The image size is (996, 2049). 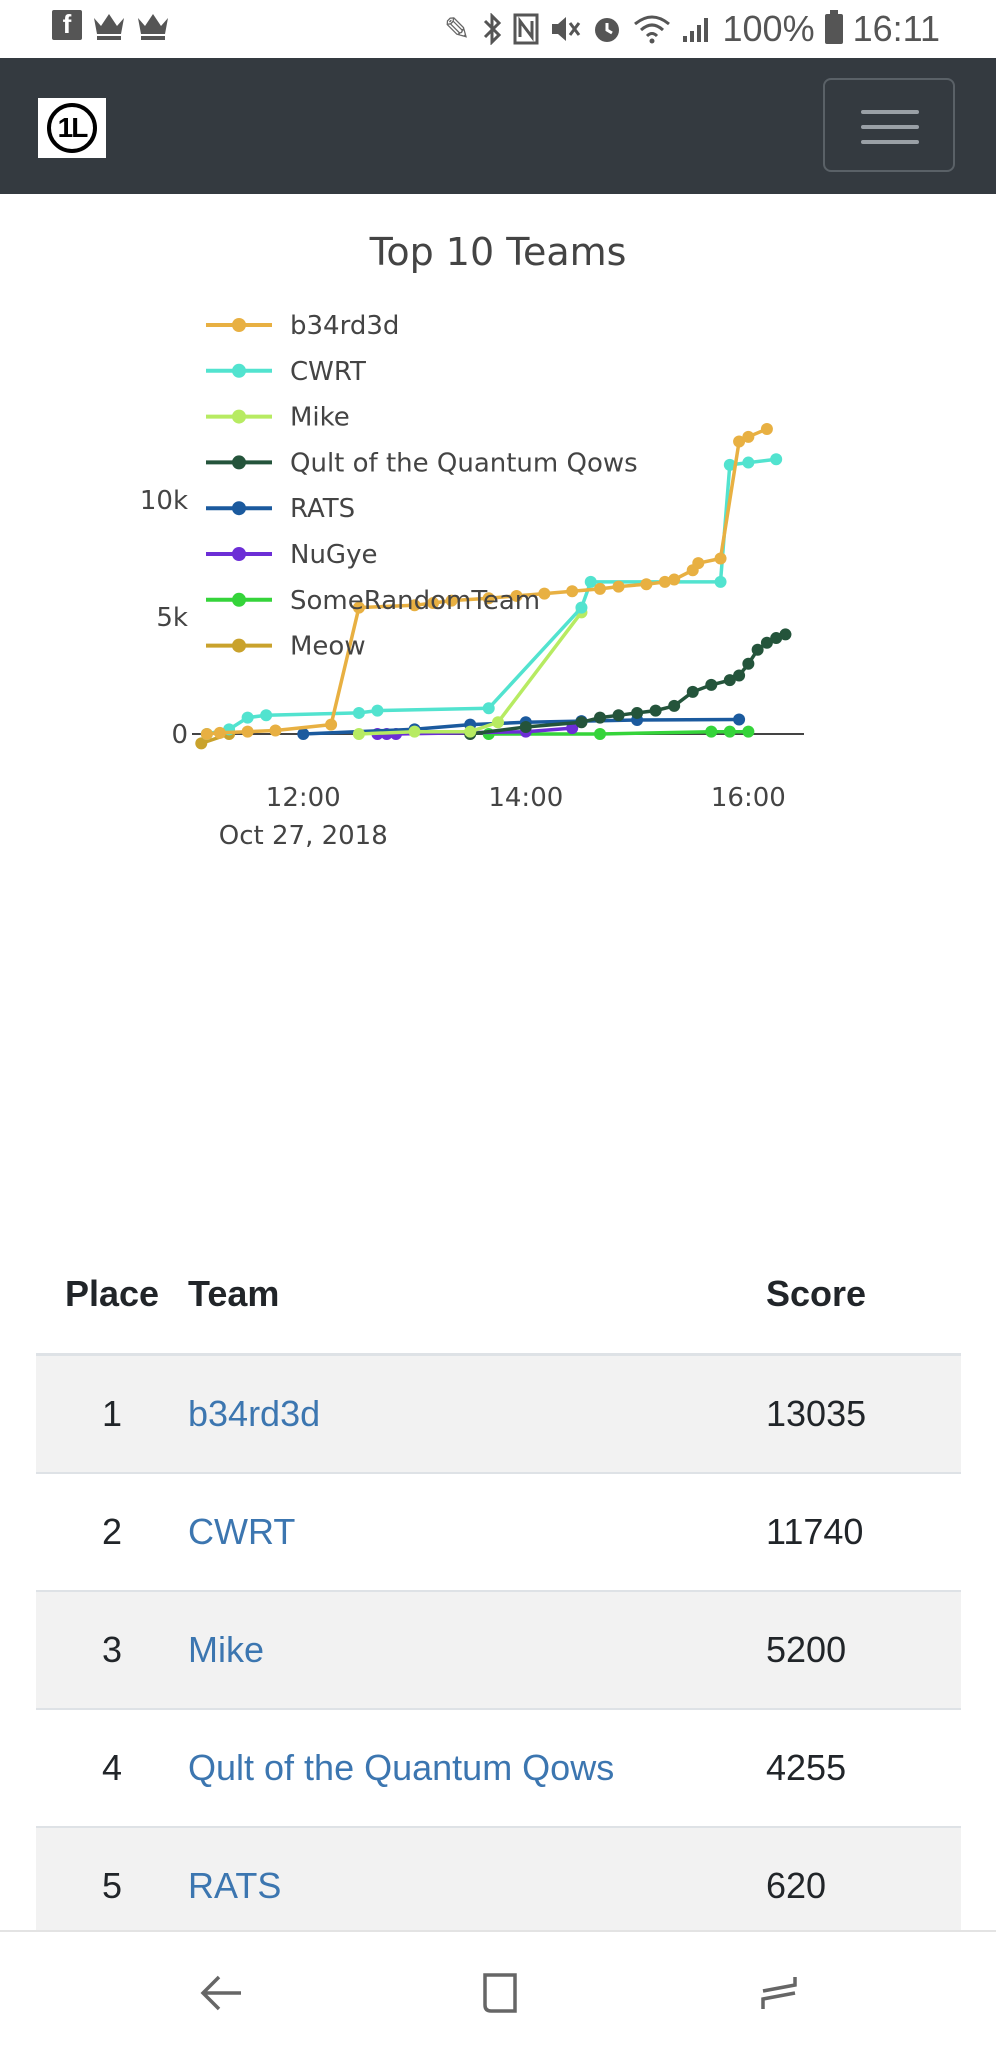 What do you see at coordinates (651, 29) in the screenshot?
I see `wifi-icon` at bounding box center [651, 29].